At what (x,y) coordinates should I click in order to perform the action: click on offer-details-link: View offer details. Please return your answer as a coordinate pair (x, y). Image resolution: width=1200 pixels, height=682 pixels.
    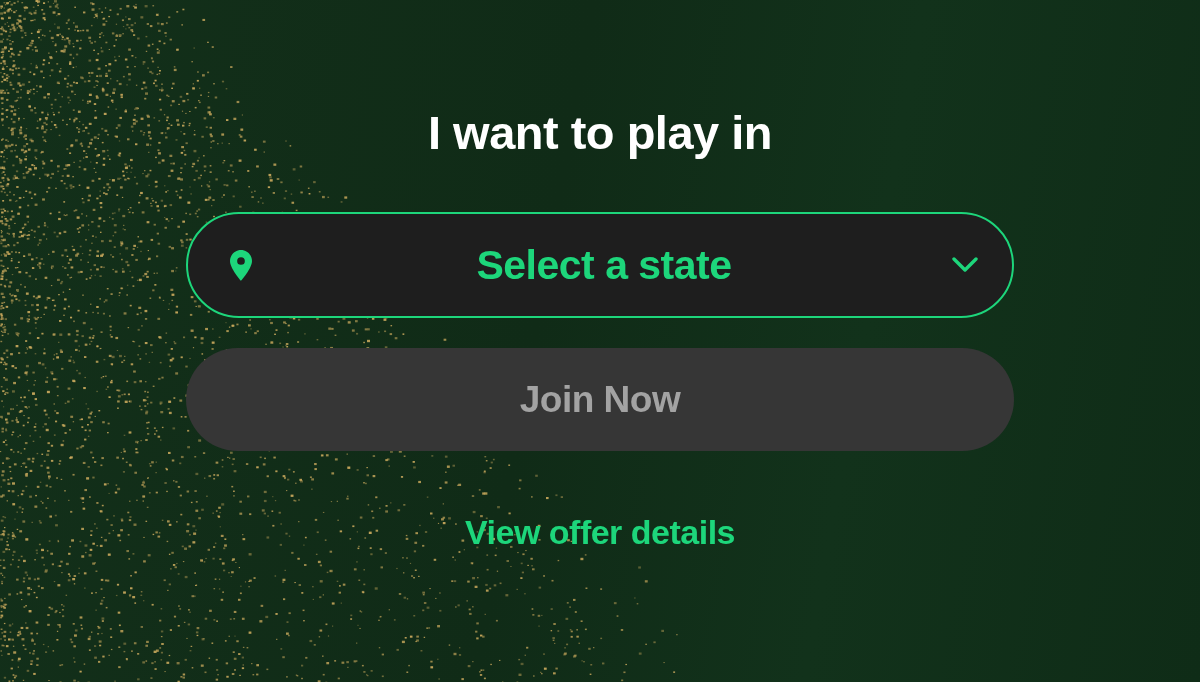
    Looking at the image, I should click on (600, 532).